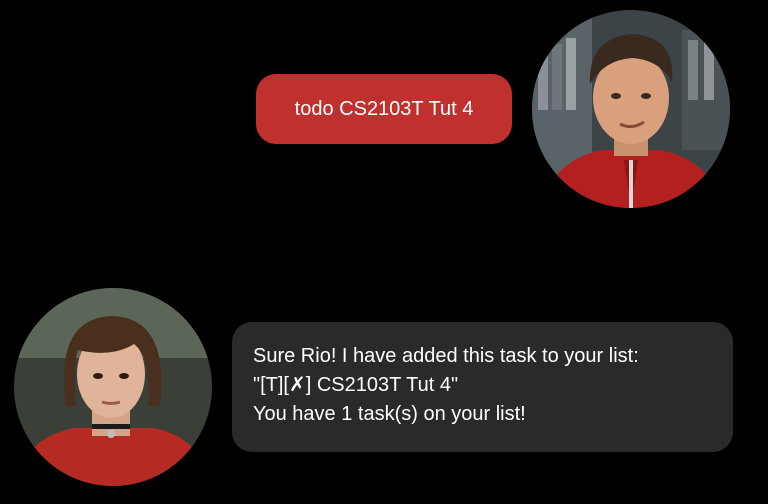 This screenshot has height=504, width=768. I want to click on bot-message-line: You have 1 task(s) on your list!, so click(389, 414).